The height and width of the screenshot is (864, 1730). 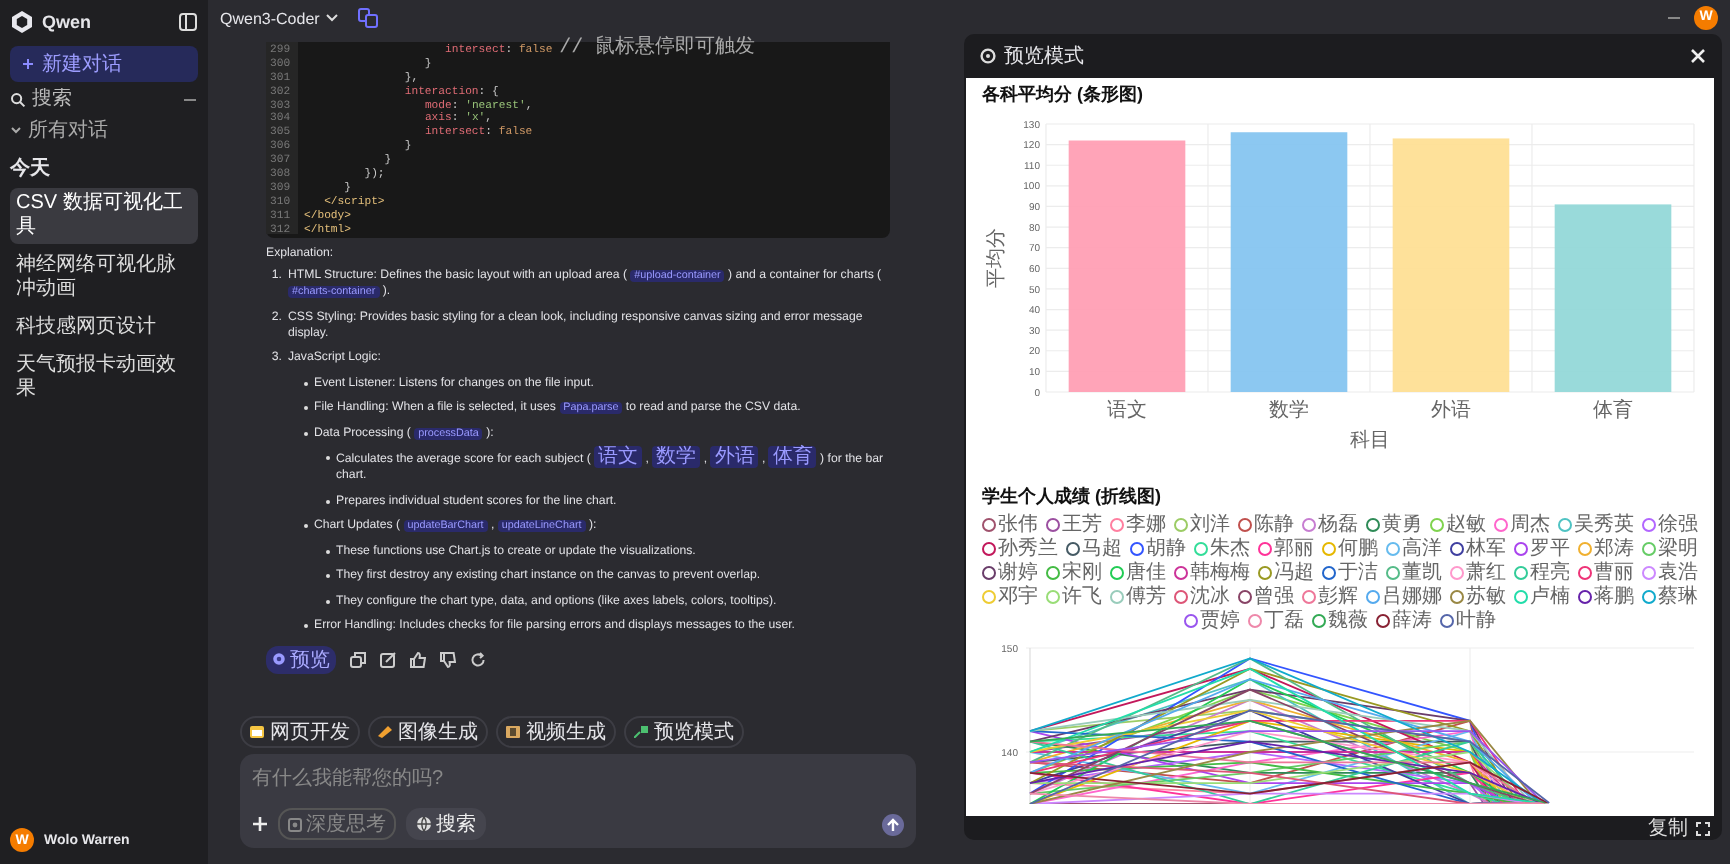 What do you see at coordinates (1018, 597) in the screenshot?
I see `legend-label: 邓宇` at bounding box center [1018, 597].